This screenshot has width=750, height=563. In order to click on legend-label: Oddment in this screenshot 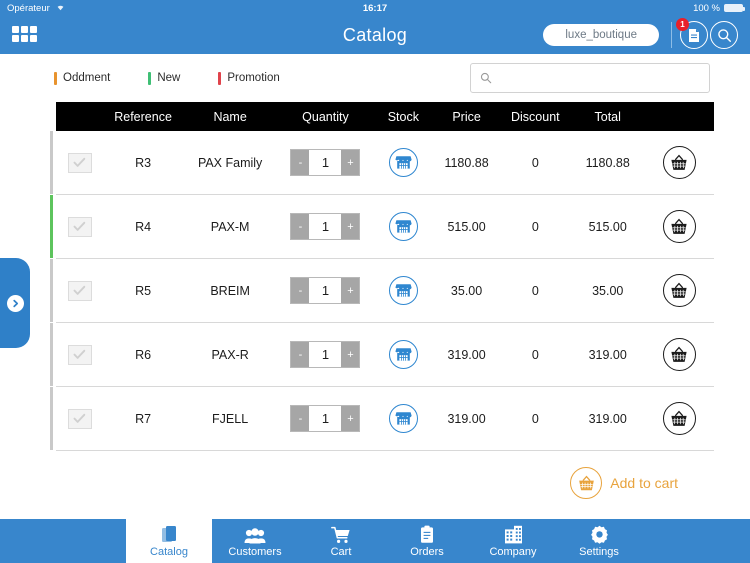, I will do `click(87, 78)`.